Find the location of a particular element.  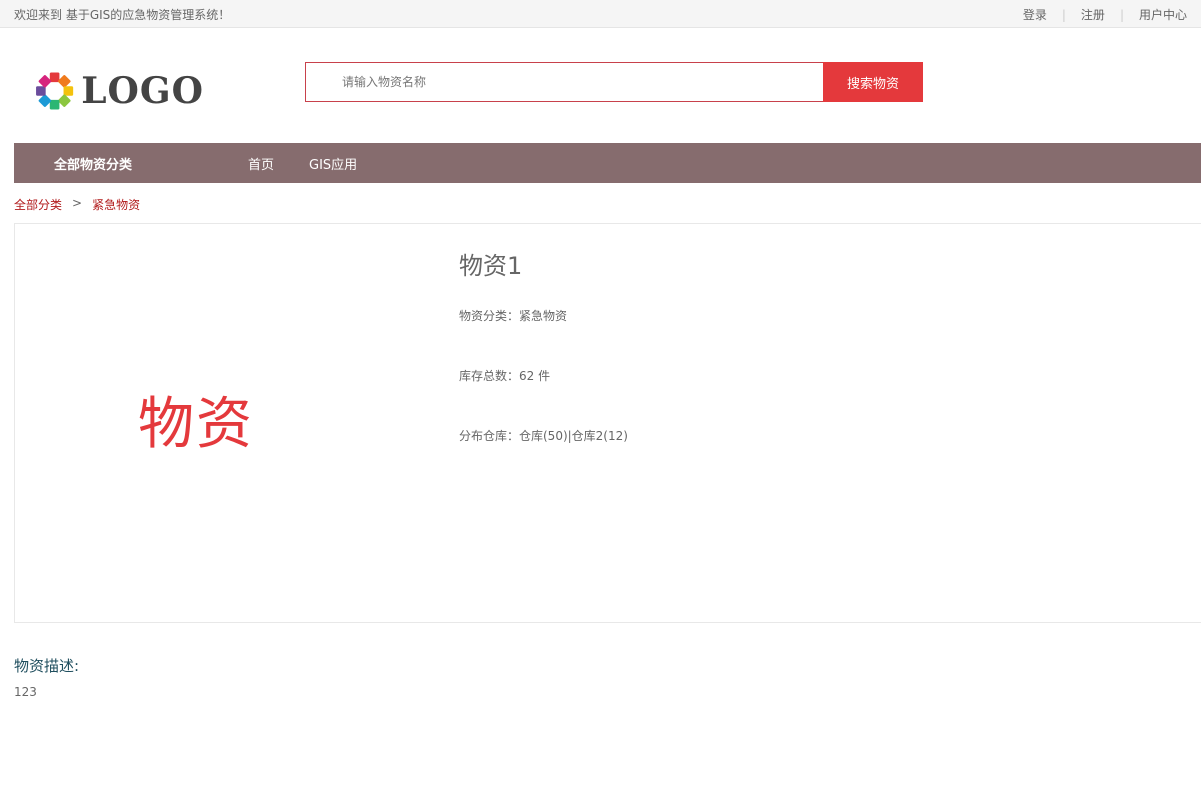

breadcrumb: 全部分类 > 紧急物资 is located at coordinates (77, 204).